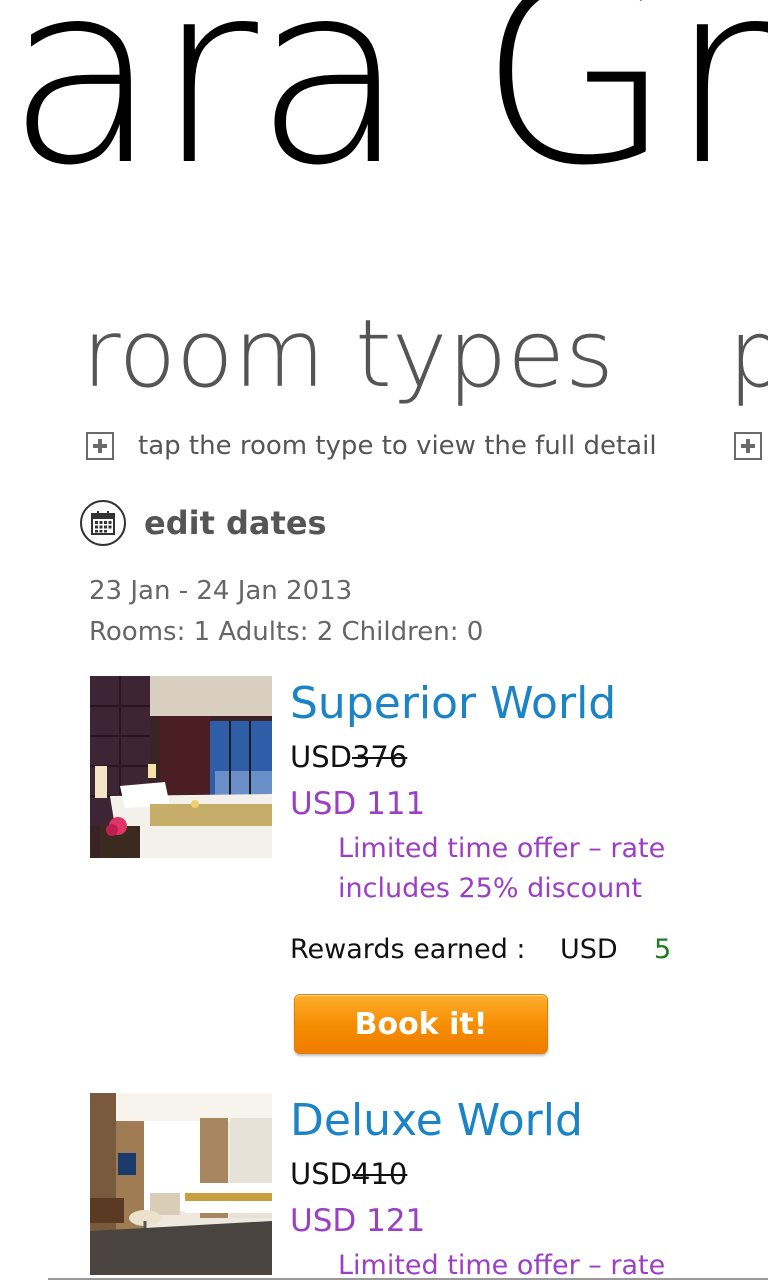  What do you see at coordinates (436, 1120) in the screenshot?
I see `room-name-link: Deluxe World` at bounding box center [436, 1120].